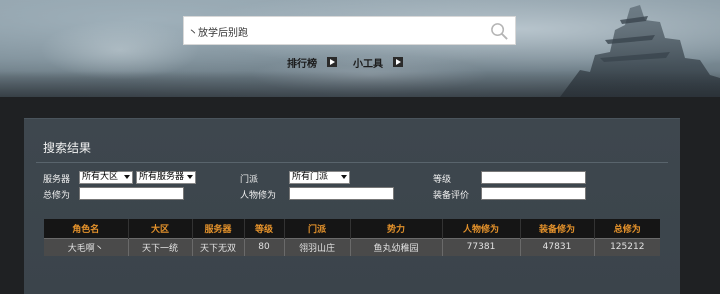  I want to click on column-header: 等级, so click(264, 228).